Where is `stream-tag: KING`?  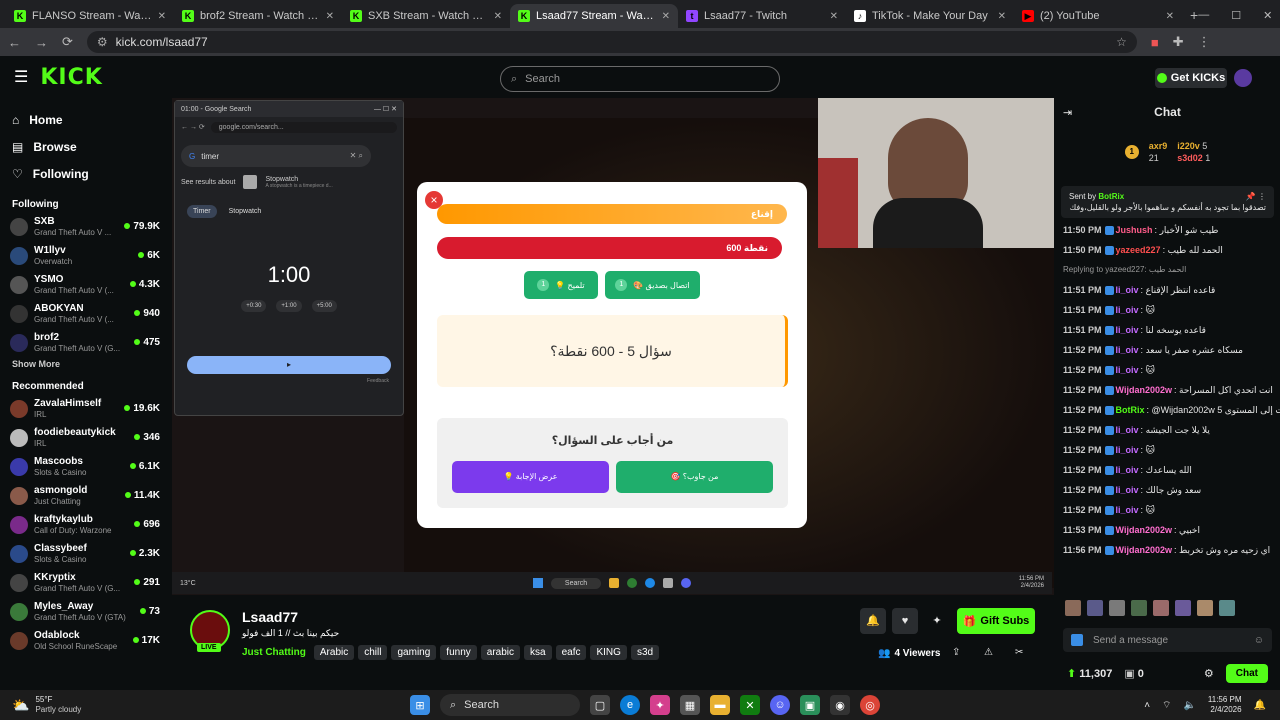
stream-tag: KING is located at coordinates (608, 652).